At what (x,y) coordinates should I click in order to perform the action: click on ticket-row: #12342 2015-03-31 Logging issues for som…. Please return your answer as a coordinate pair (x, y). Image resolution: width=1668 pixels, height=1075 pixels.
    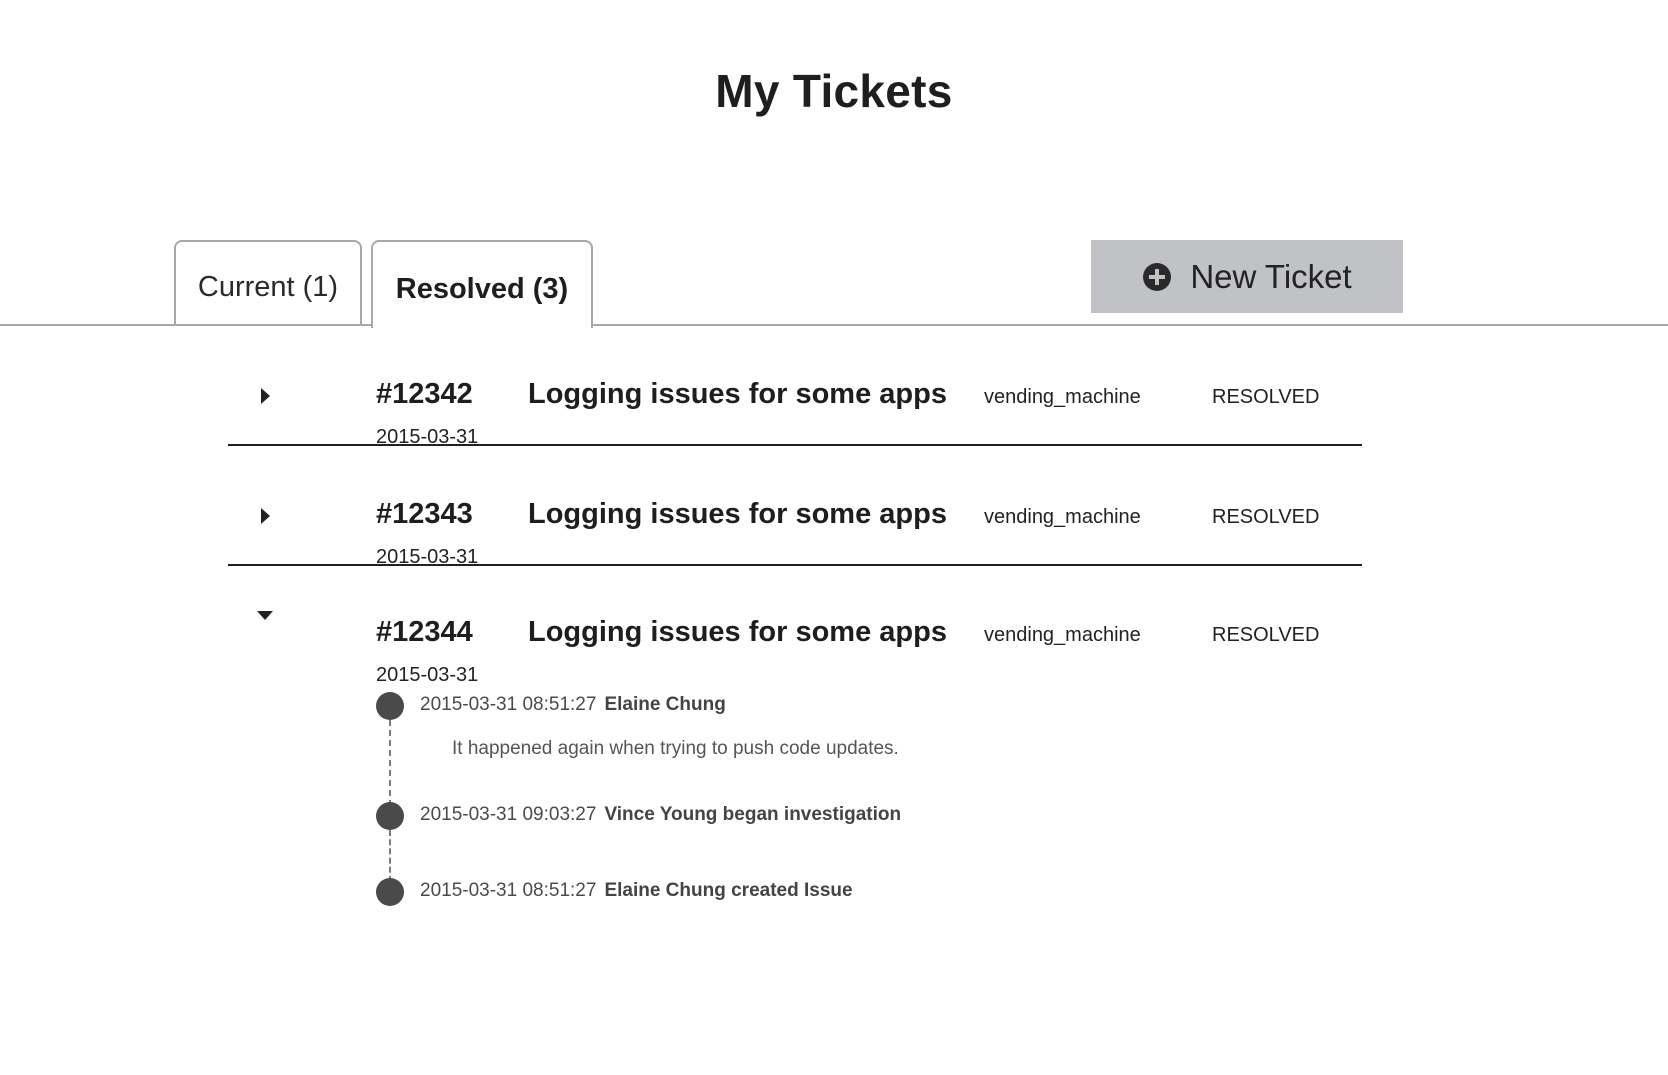
    Looking at the image, I should click on (795, 387).